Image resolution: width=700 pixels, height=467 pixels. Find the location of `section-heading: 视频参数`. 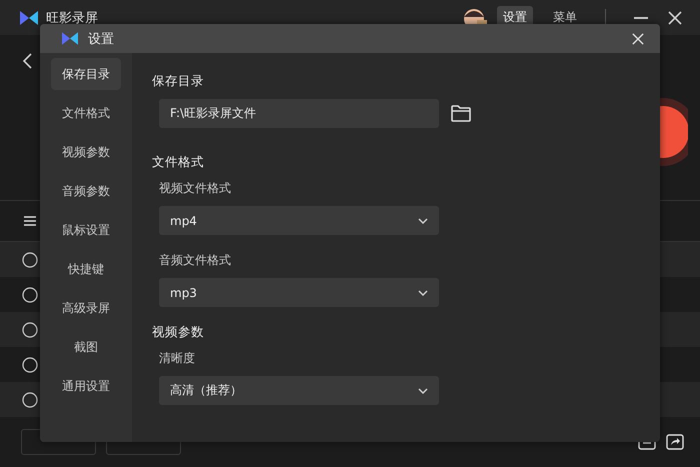

section-heading: 视频参数 is located at coordinates (178, 332).